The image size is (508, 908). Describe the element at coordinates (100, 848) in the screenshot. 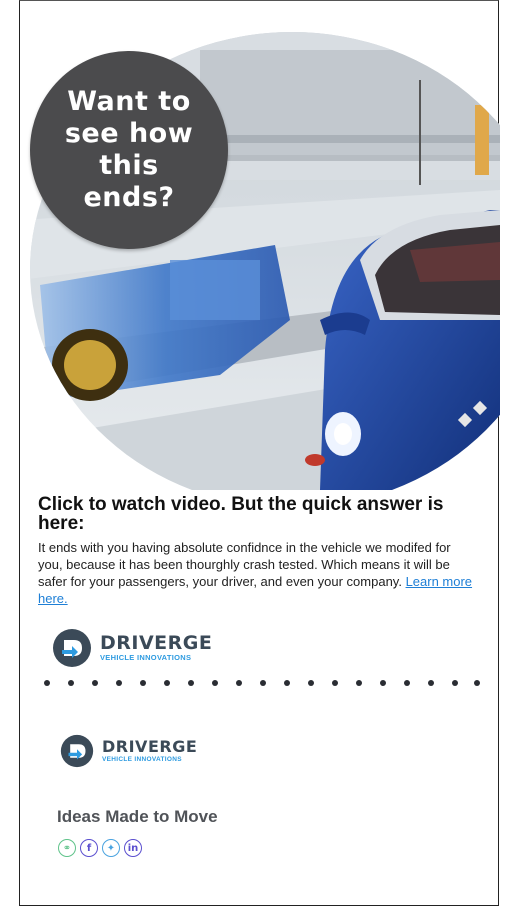

I see `social-links: ⚭ f ✦ in` at that location.